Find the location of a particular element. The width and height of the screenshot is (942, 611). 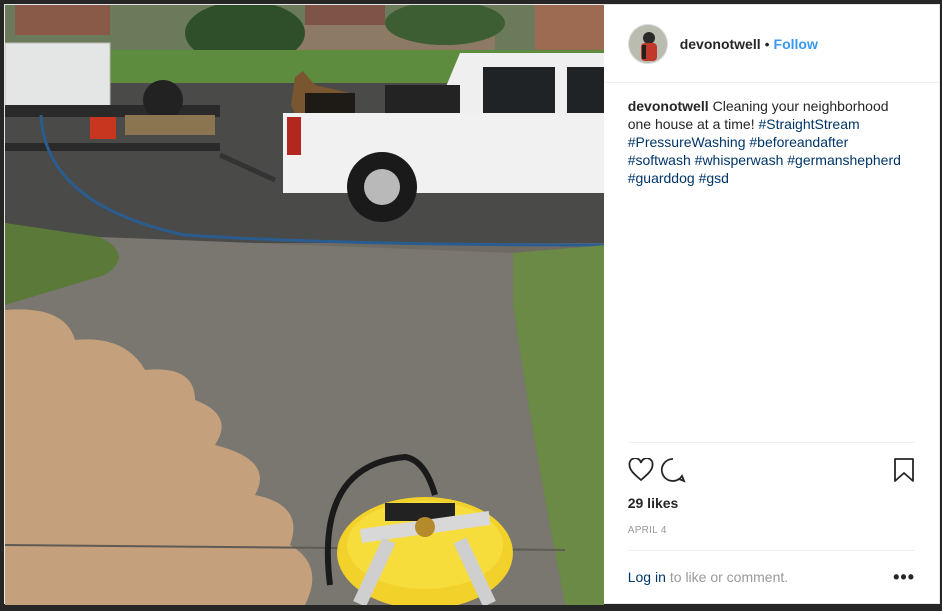

hashtag-link: #whisperwash is located at coordinates (739, 160).